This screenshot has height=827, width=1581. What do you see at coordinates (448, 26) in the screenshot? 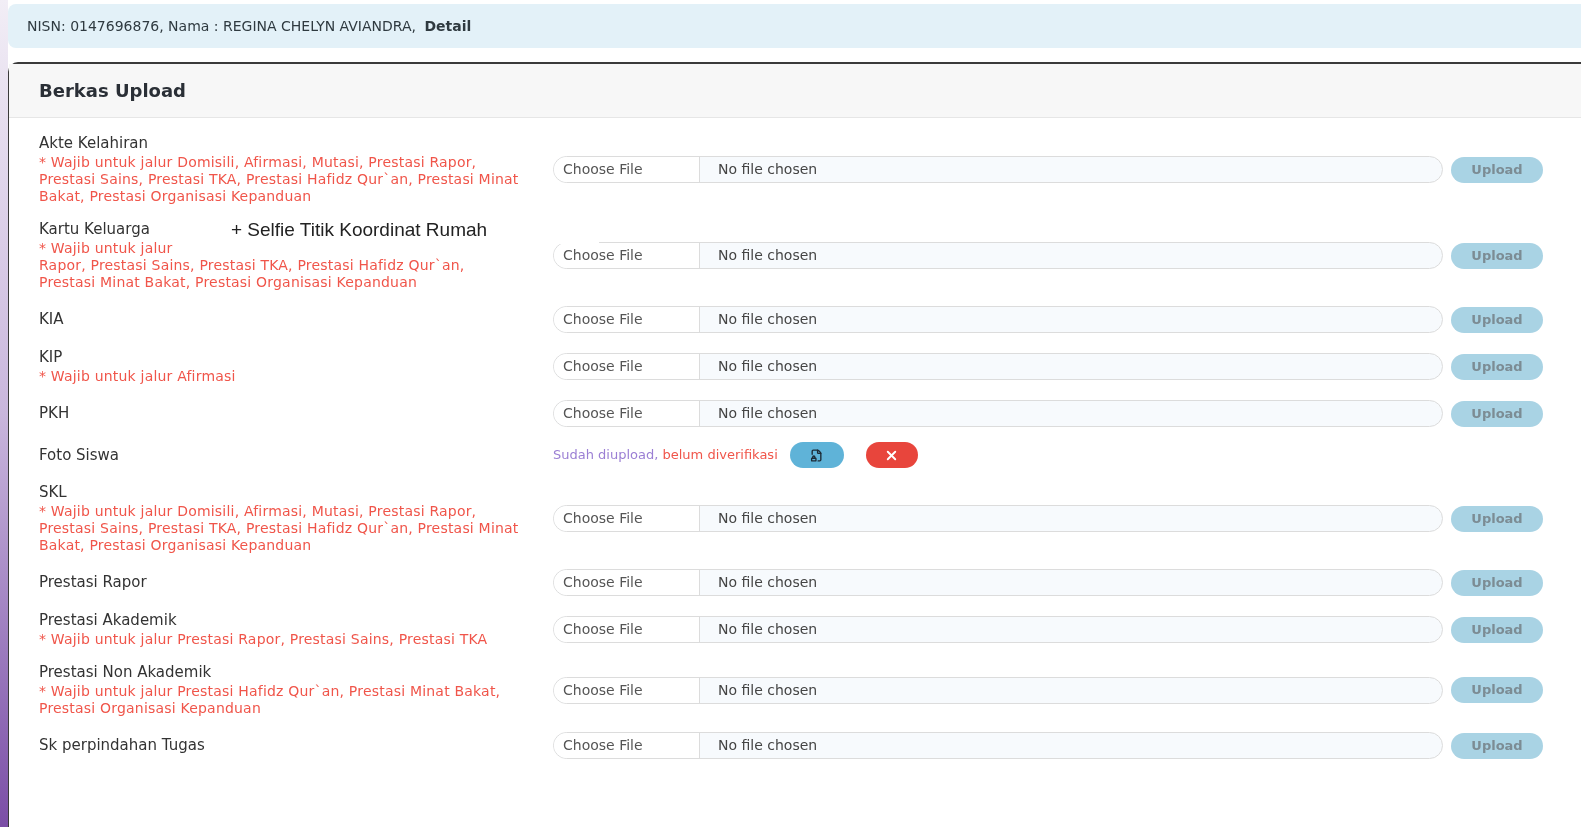
I see `detail-link: Detail` at bounding box center [448, 26].